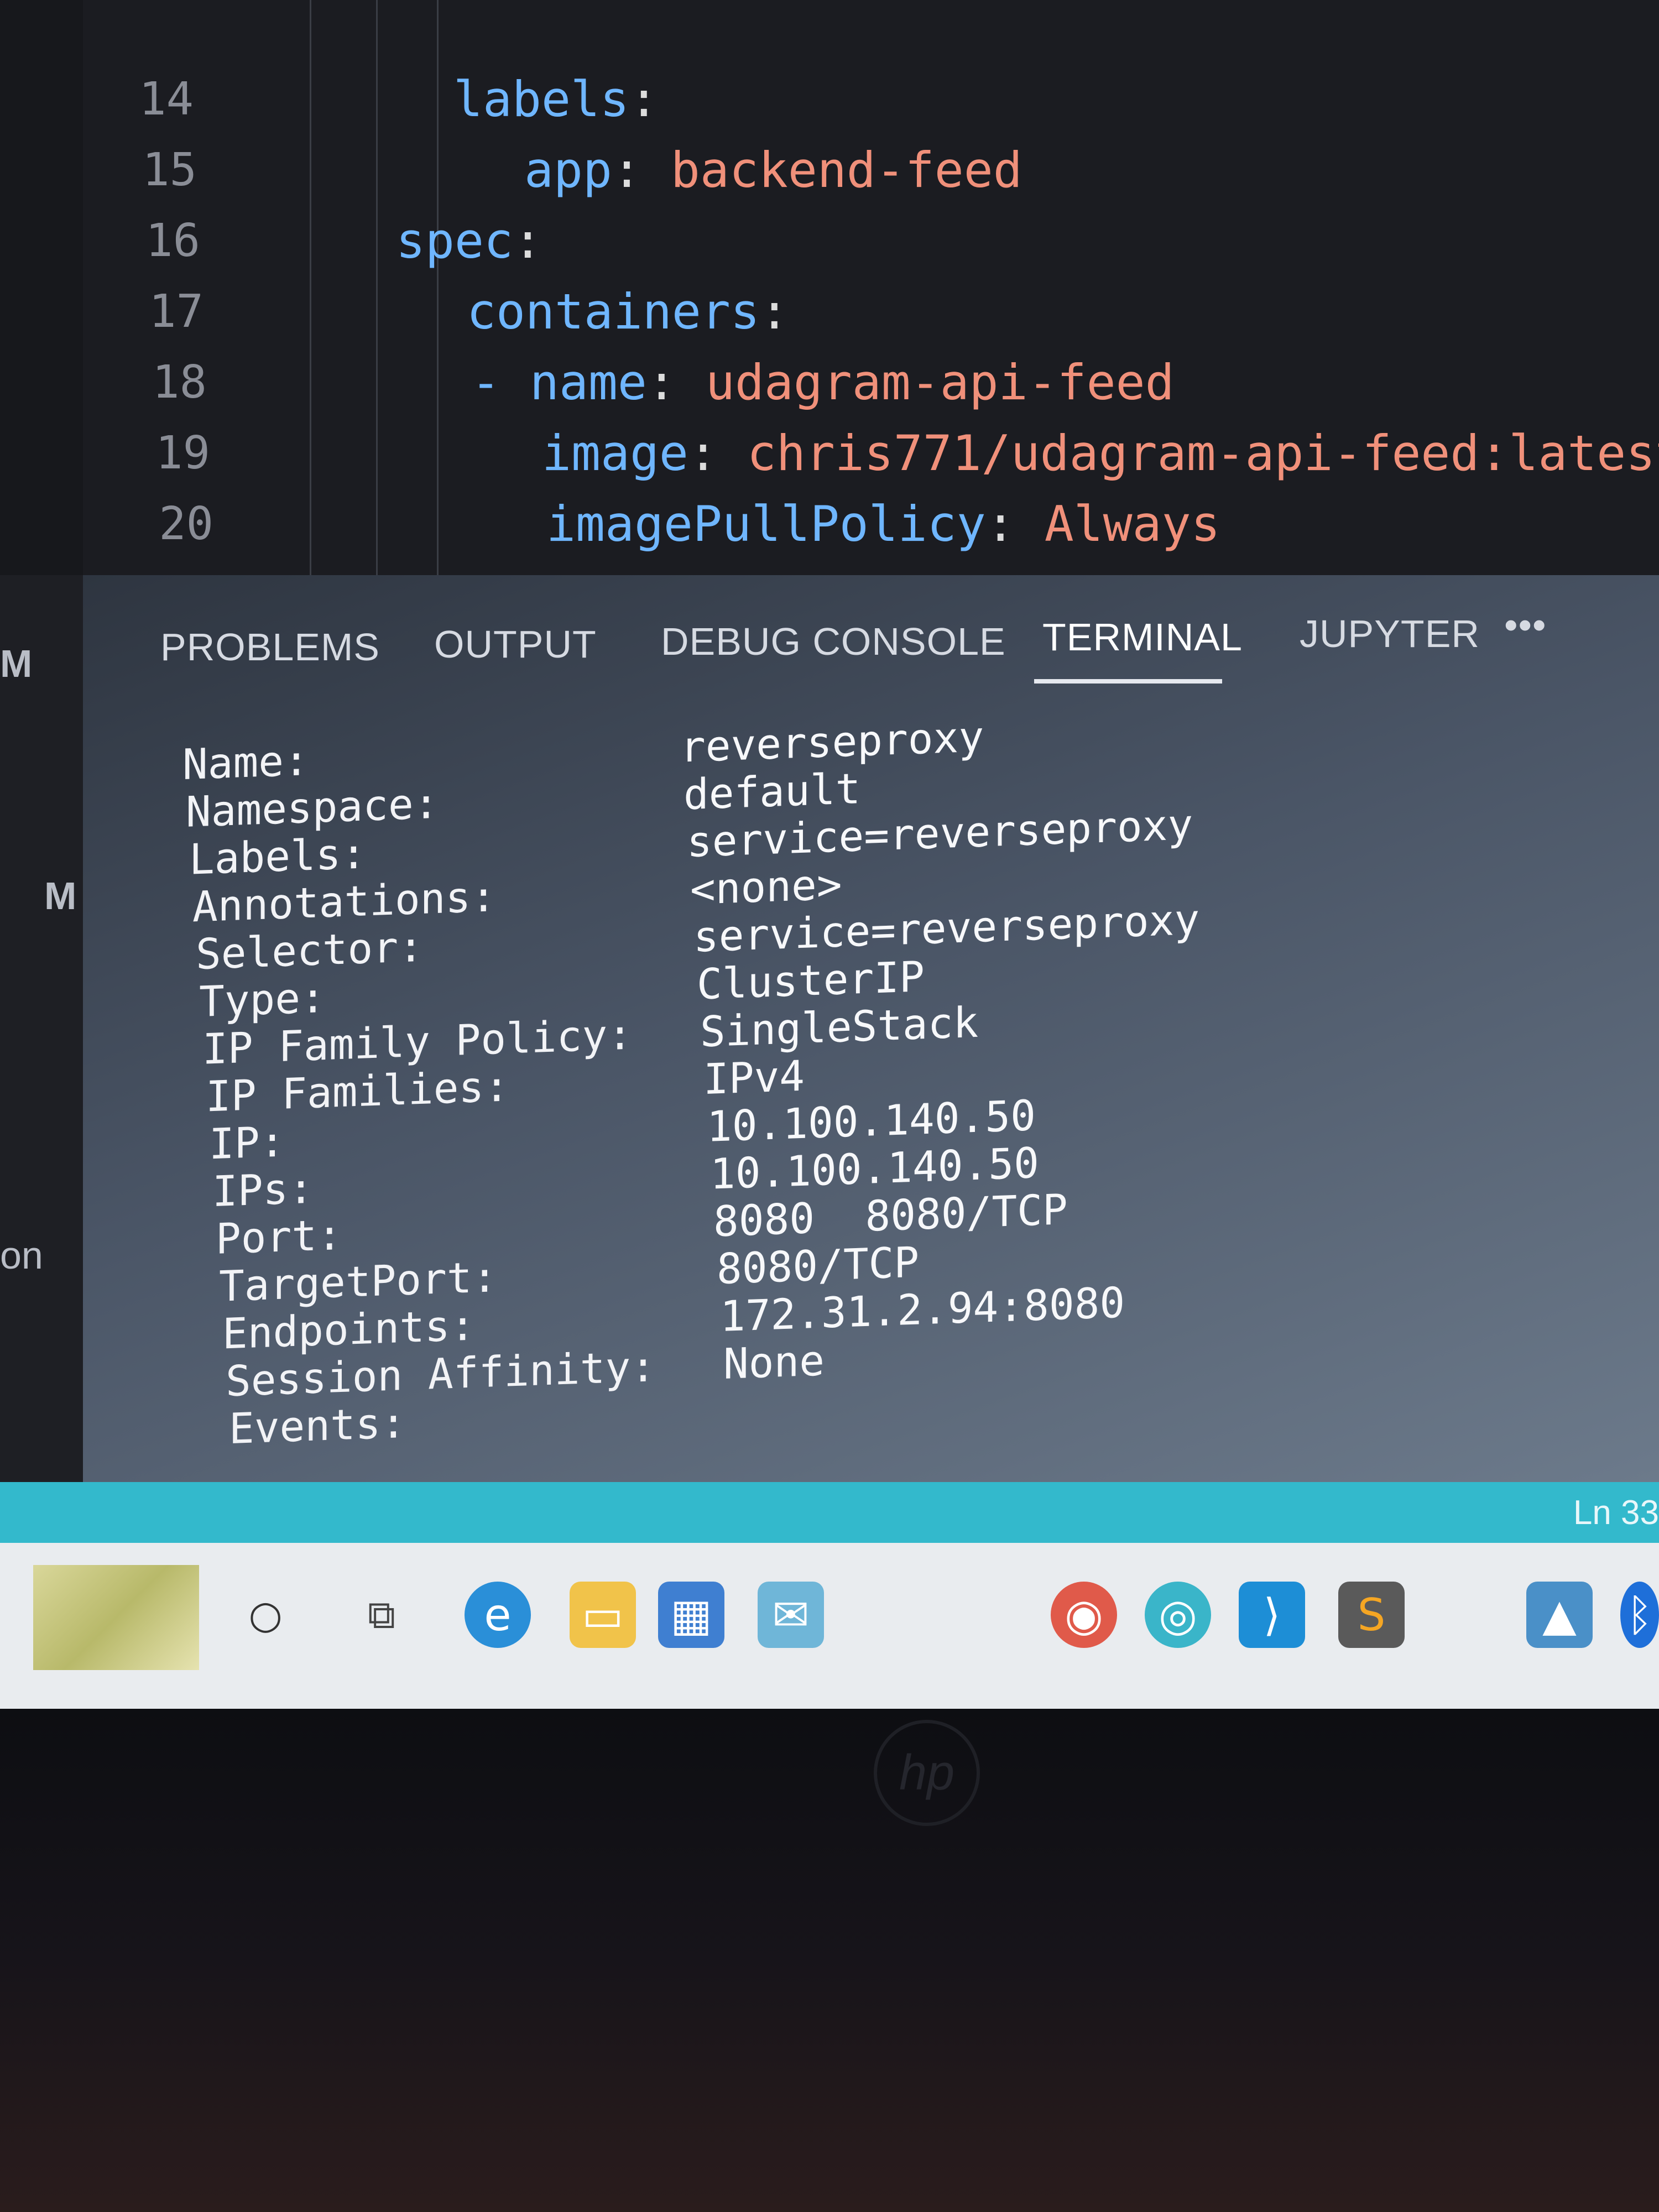 This screenshot has width=1659, height=2212. Describe the element at coordinates (927, 1773) in the screenshot. I see `hp-logo-icon: hp` at that location.